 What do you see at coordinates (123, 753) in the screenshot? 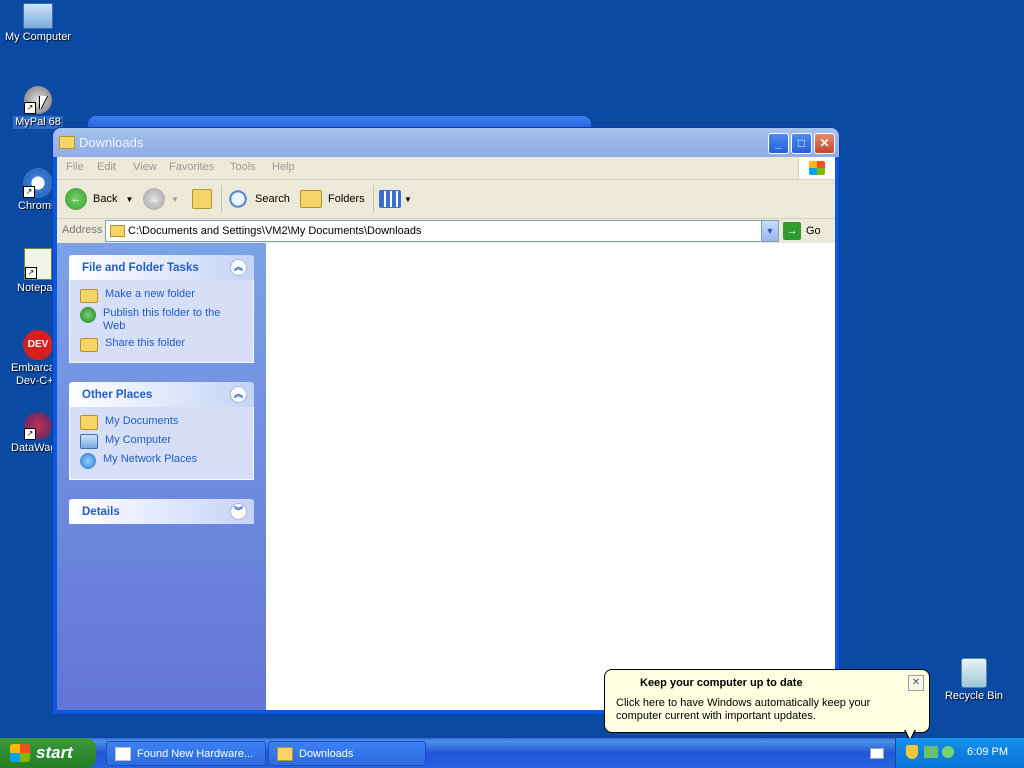
I see `window-icon` at bounding box center [123, 753].